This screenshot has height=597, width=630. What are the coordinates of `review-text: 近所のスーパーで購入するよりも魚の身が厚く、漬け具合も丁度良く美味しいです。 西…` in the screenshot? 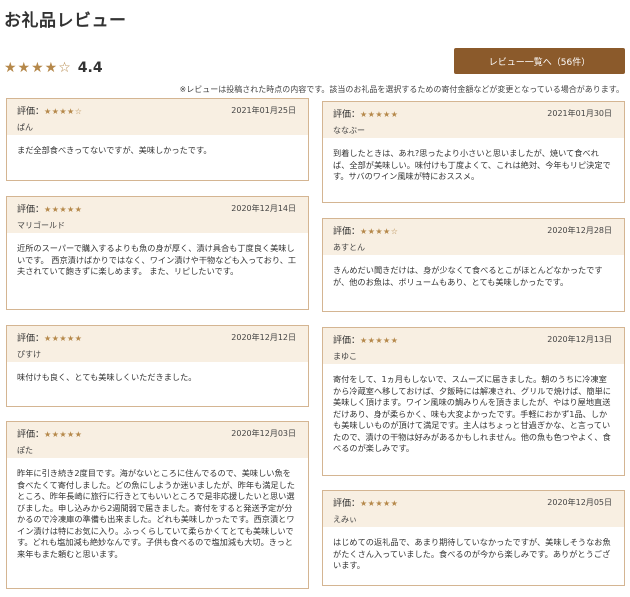 It's located at (157, 259).